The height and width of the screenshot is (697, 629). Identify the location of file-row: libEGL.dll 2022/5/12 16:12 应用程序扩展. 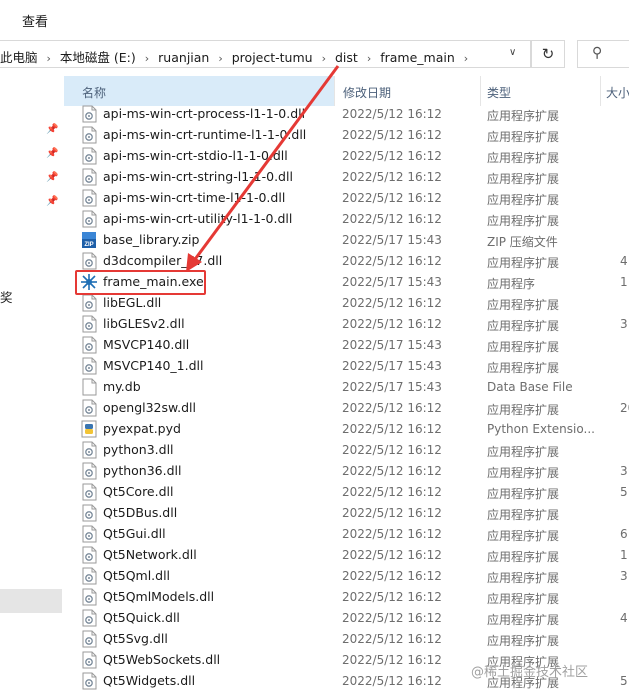
(346, 303).